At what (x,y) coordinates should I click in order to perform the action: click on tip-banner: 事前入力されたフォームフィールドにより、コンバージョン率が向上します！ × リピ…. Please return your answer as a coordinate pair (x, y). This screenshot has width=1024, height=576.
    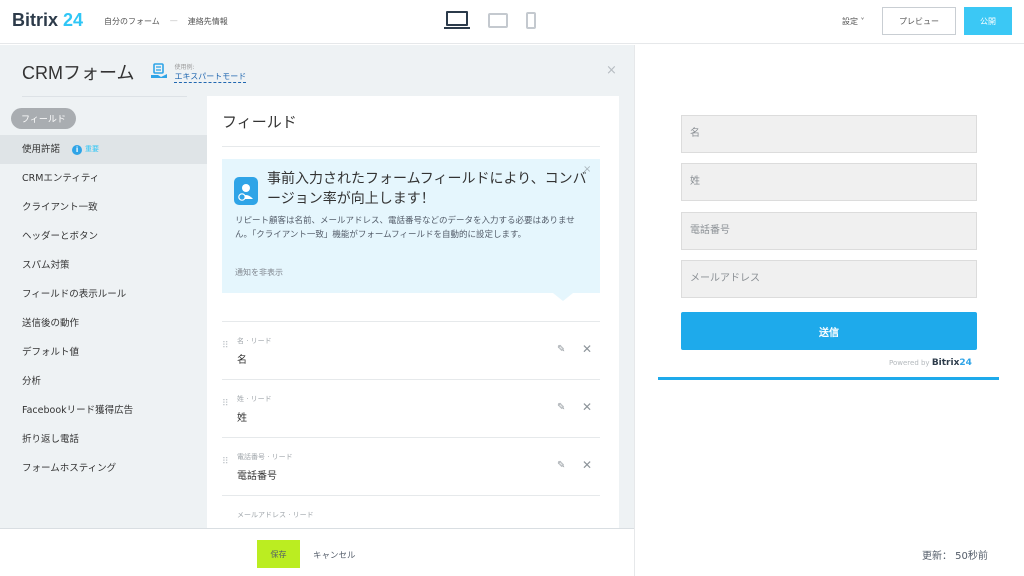
    Looking at the image, I should click on (411, 230).